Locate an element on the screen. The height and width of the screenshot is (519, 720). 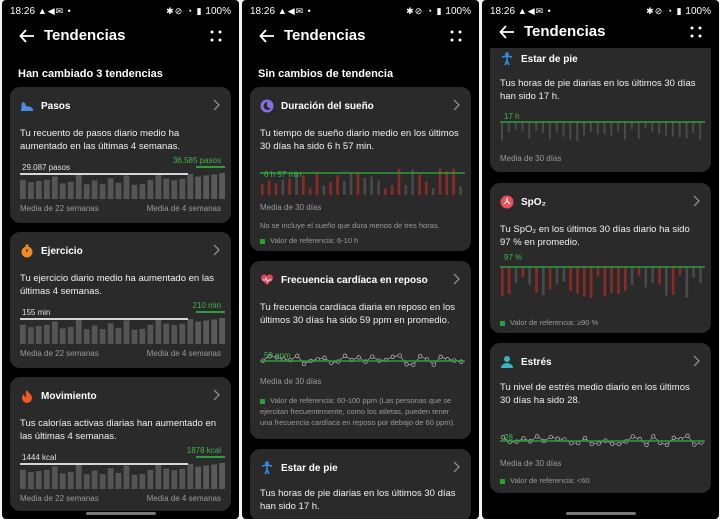
compare-chart-pasos: 29.087 pasos 36.585 pasos is located at coordinates (122, 177).